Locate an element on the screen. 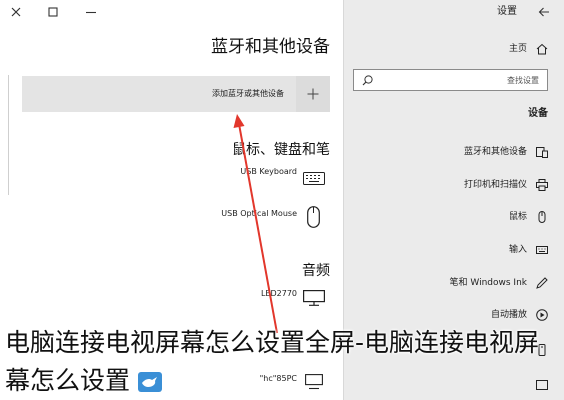 This screenshot has height=400, width=564. device-item-keyboard: USB Keyboard is located at coordinates (171, 177).